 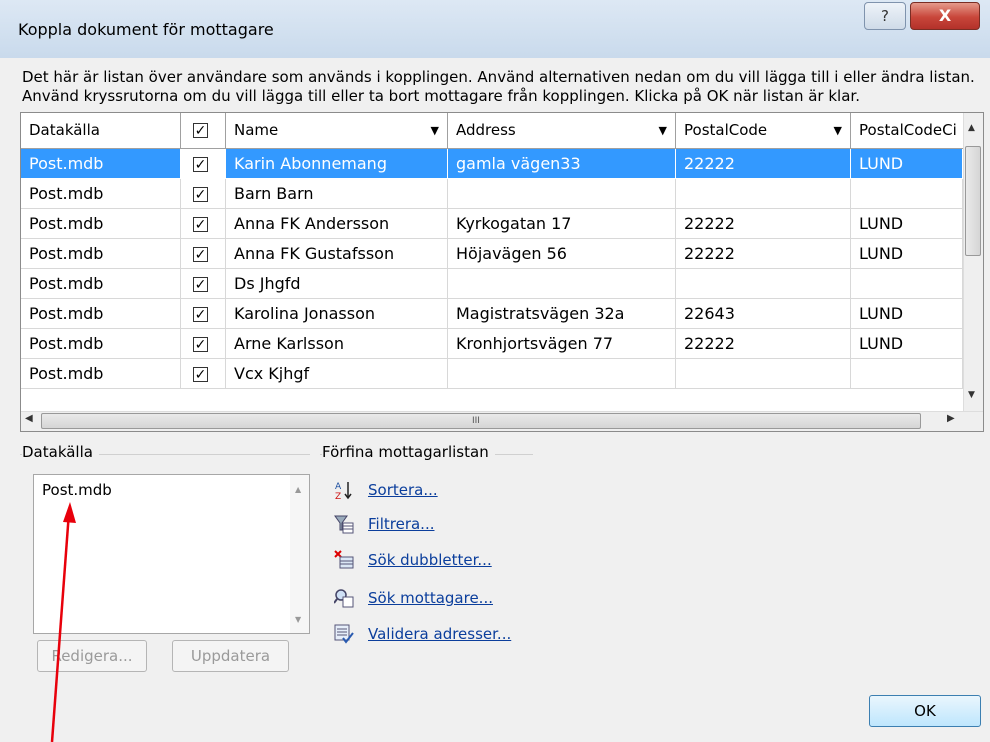 What do you see at coordinates (63, 622) in the screenshot?
I see `annotation-arrow` at bounding box center [63, 622].